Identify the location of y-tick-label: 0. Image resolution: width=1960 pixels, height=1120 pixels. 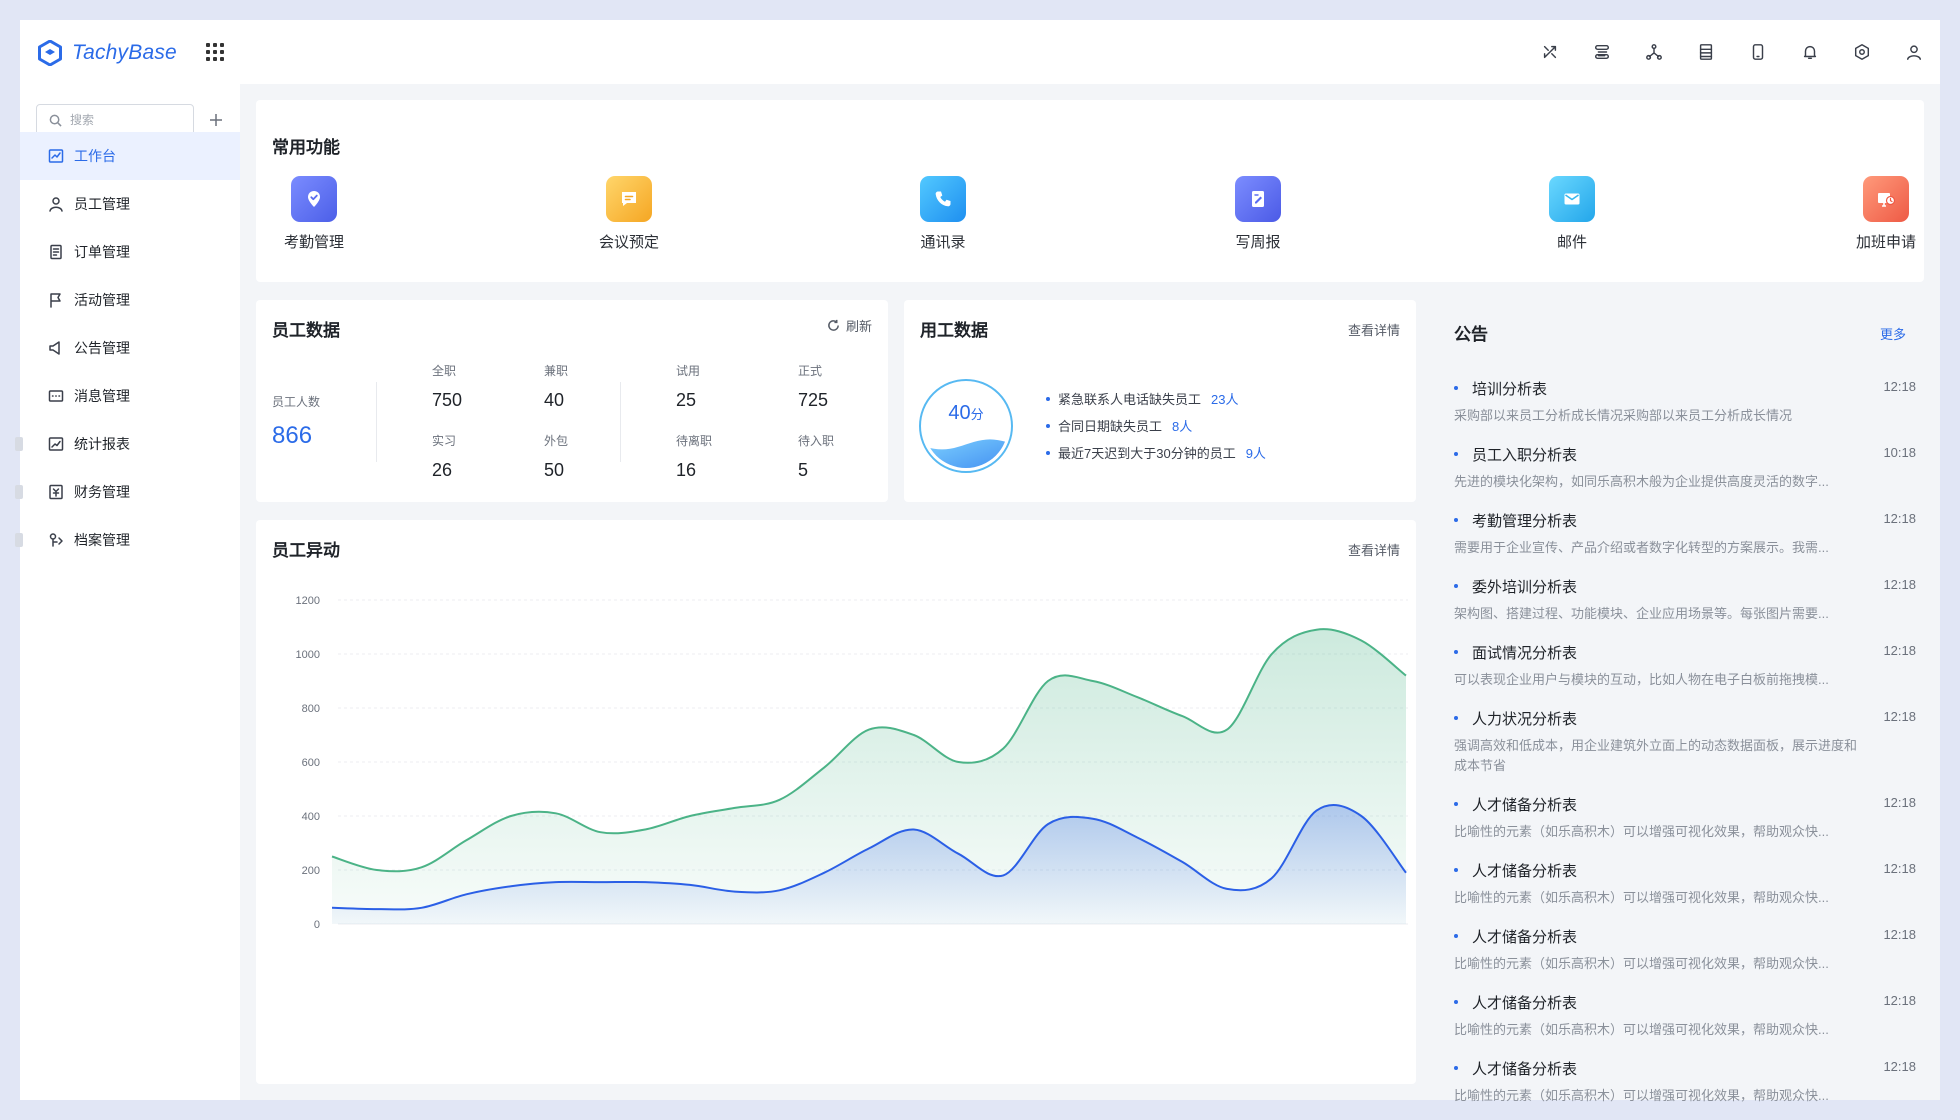
(317, 925).